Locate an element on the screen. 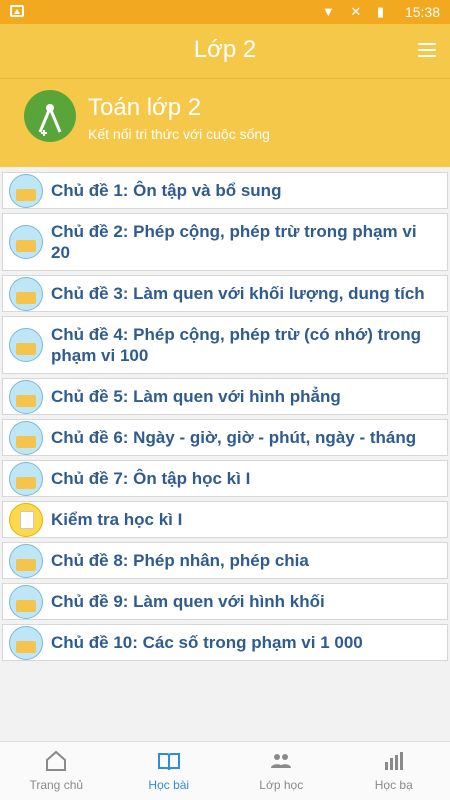 The height and width of the screenshot is (800, 450). home-icon is located at coordinates (56, 760).